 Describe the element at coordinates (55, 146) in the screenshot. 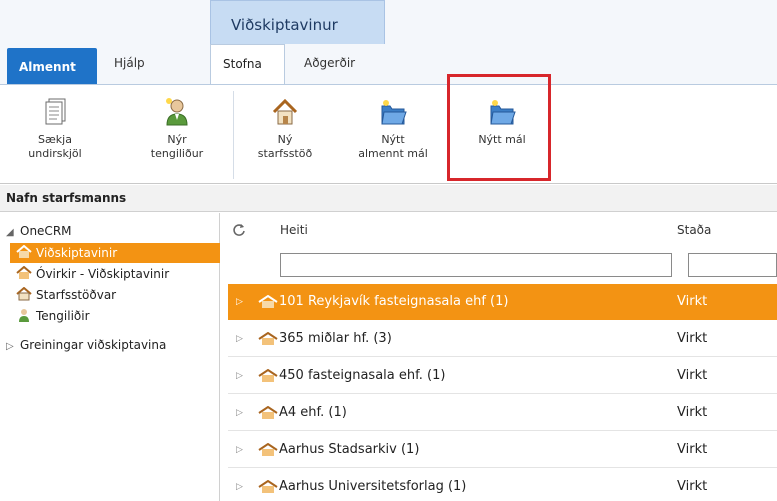

I see `saekja-label: Sækja undirskjöl` at that location.